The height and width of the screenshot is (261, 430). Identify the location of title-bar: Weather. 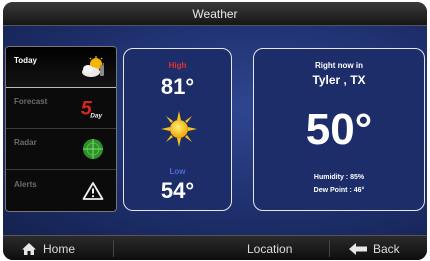
(215, 14).